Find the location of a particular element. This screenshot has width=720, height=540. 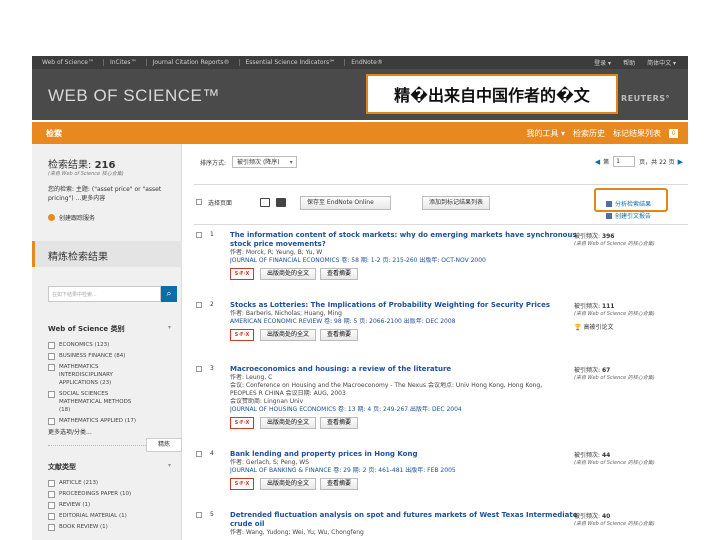

doctype-option: EDITORIAL MATERIAL (1) is located at coordinates (113, 516).